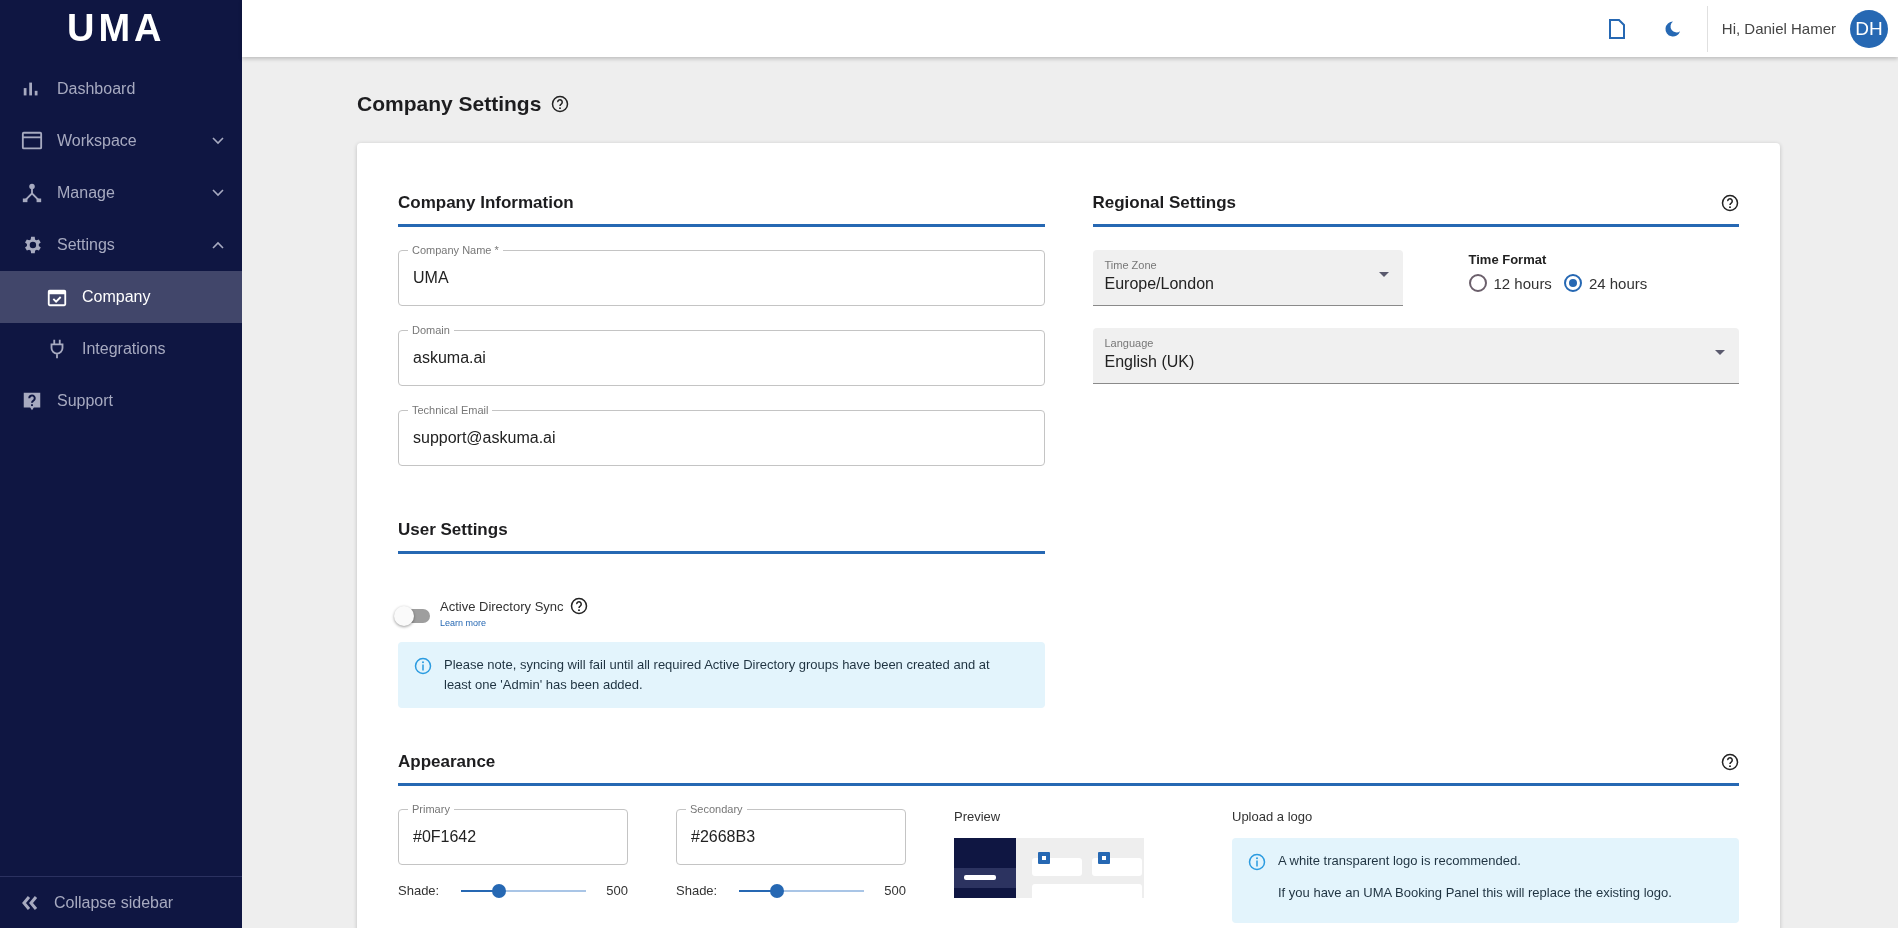  What do you see at coordinates (1522, 283) in the screenshot?
I see `radio-label: 12 hours` at bounding box center [1522, 283].